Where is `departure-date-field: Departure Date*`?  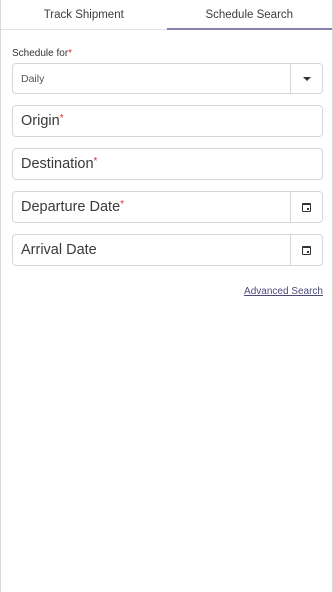
departure-date-field: Departure Date* is located at coordinates (167, 207).